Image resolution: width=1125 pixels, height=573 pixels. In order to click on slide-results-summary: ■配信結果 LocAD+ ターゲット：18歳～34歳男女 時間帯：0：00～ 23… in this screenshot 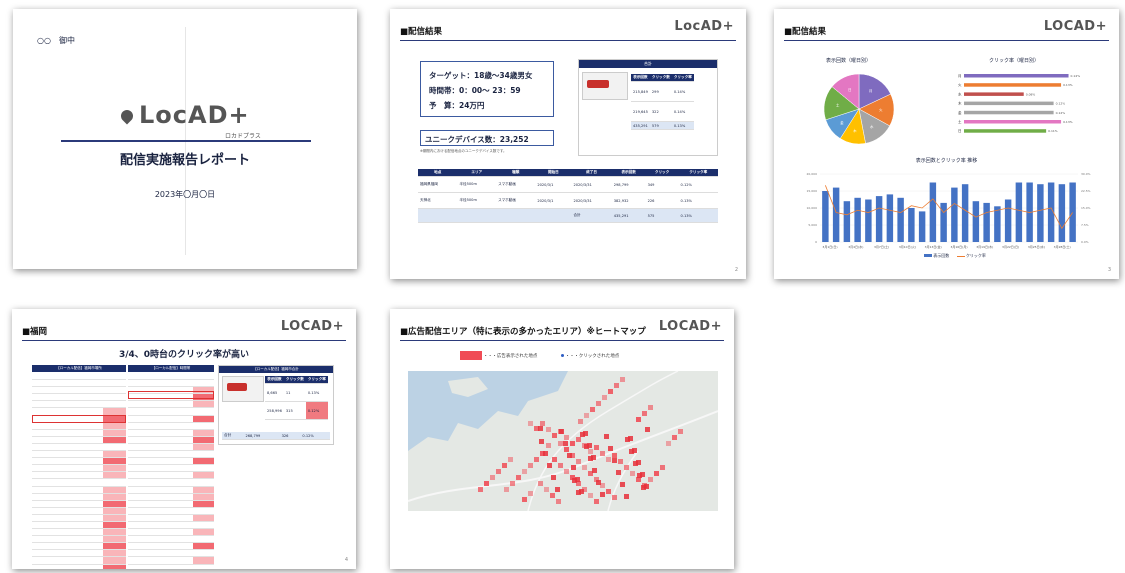, I will do `click(568, 144)`.